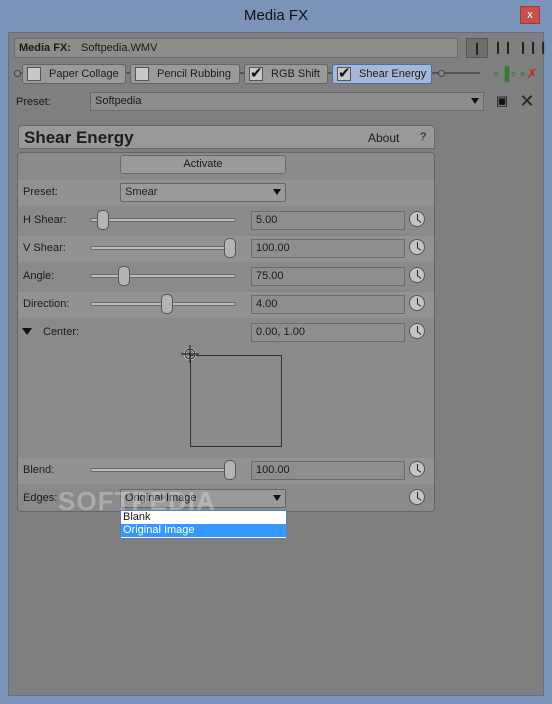 Image resolution: width=552 pixels, height=704 pixels. I want to click on plugin-pencil-rubbing: Pencil Rubbing, so click(185, 74).